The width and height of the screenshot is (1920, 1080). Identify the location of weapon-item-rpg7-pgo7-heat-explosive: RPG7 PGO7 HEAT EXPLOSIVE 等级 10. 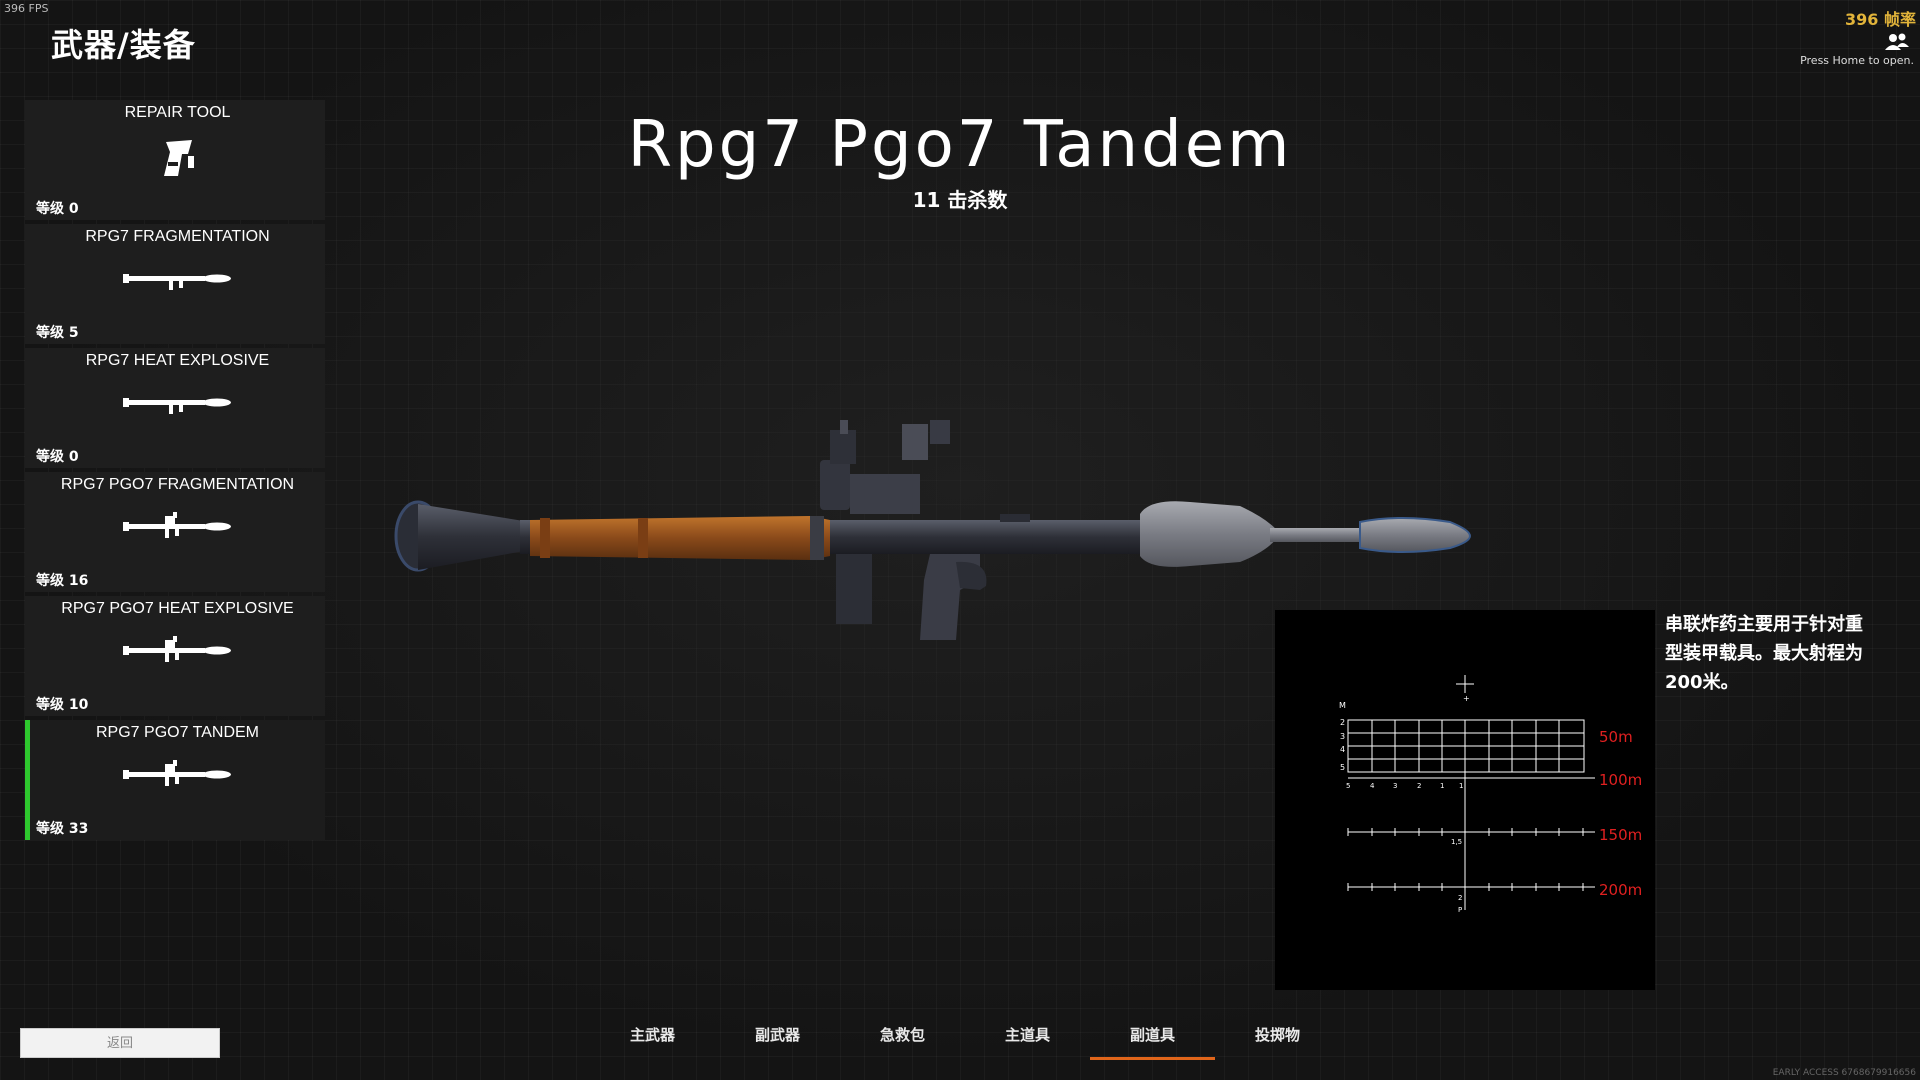
(175, 656).